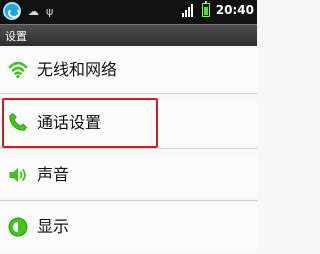 Image resolution: width=320 pixels, height=254 pixels. Describe the element at coordinates (128, 12) in the screenshot. I see `status-bar: ☁ ψ 20:40` at that location.